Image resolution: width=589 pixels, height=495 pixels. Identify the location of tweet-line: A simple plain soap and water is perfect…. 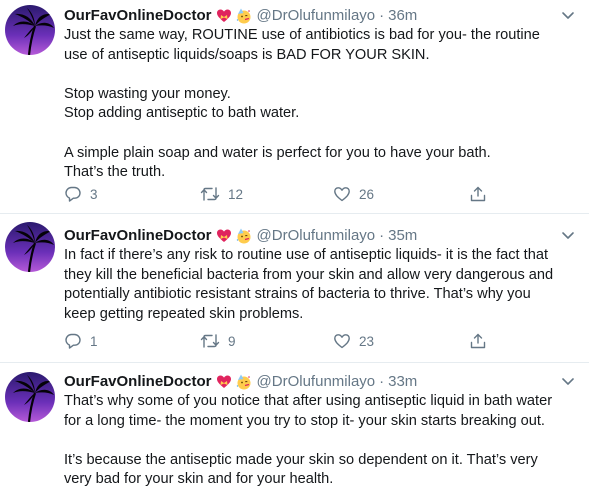
(277, 152).